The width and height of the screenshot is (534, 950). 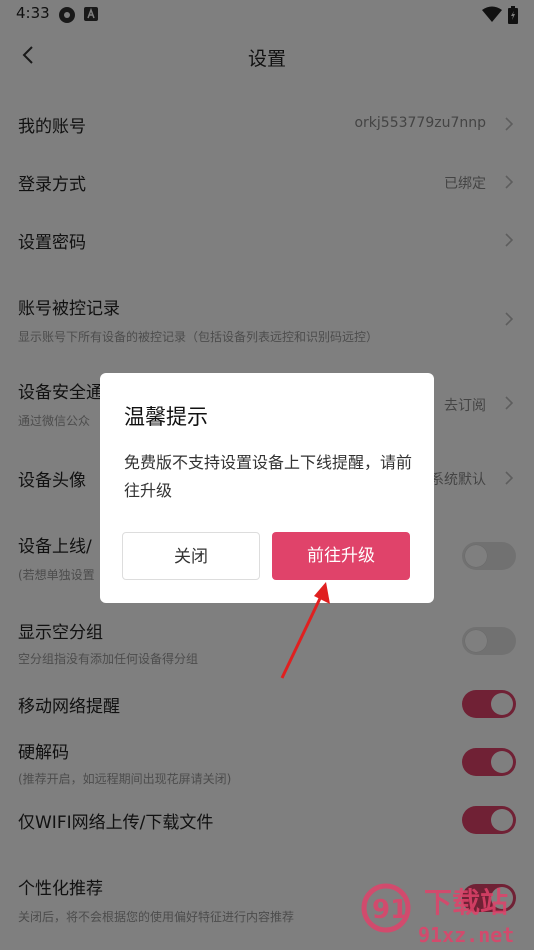 I want to click on watermark-logo: 91 下载站 91xz.net, so click(x=437, y=915).